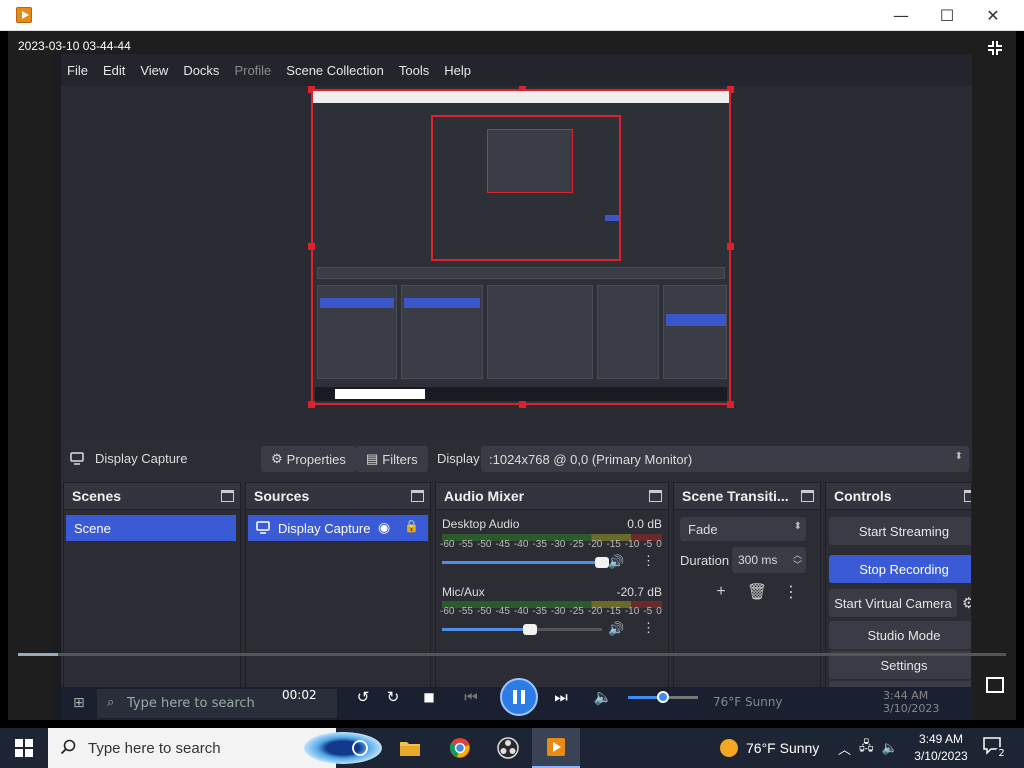 This screenshot has width=1024, height=768. Describe the element at coordinates (338, 528) in the screenshot. I see `source-item: Display Capture ◉ 🔒` at that location.